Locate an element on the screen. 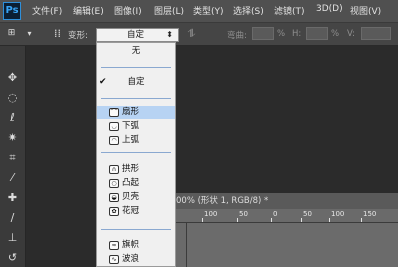 Image resolution: width=398 pixels, height=267 pixels. shell-icon: ◒ is located at coordinates (114, 197).